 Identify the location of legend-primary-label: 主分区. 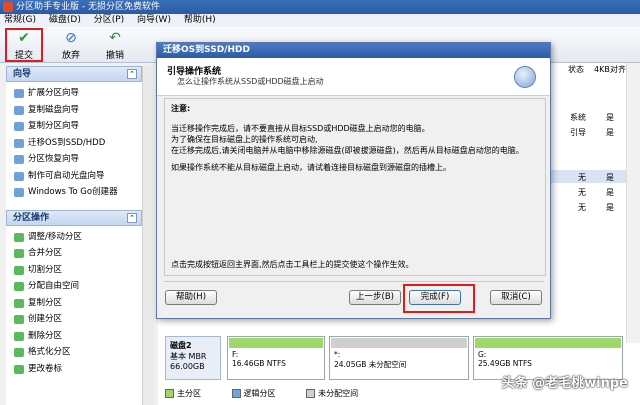
(189, 393).